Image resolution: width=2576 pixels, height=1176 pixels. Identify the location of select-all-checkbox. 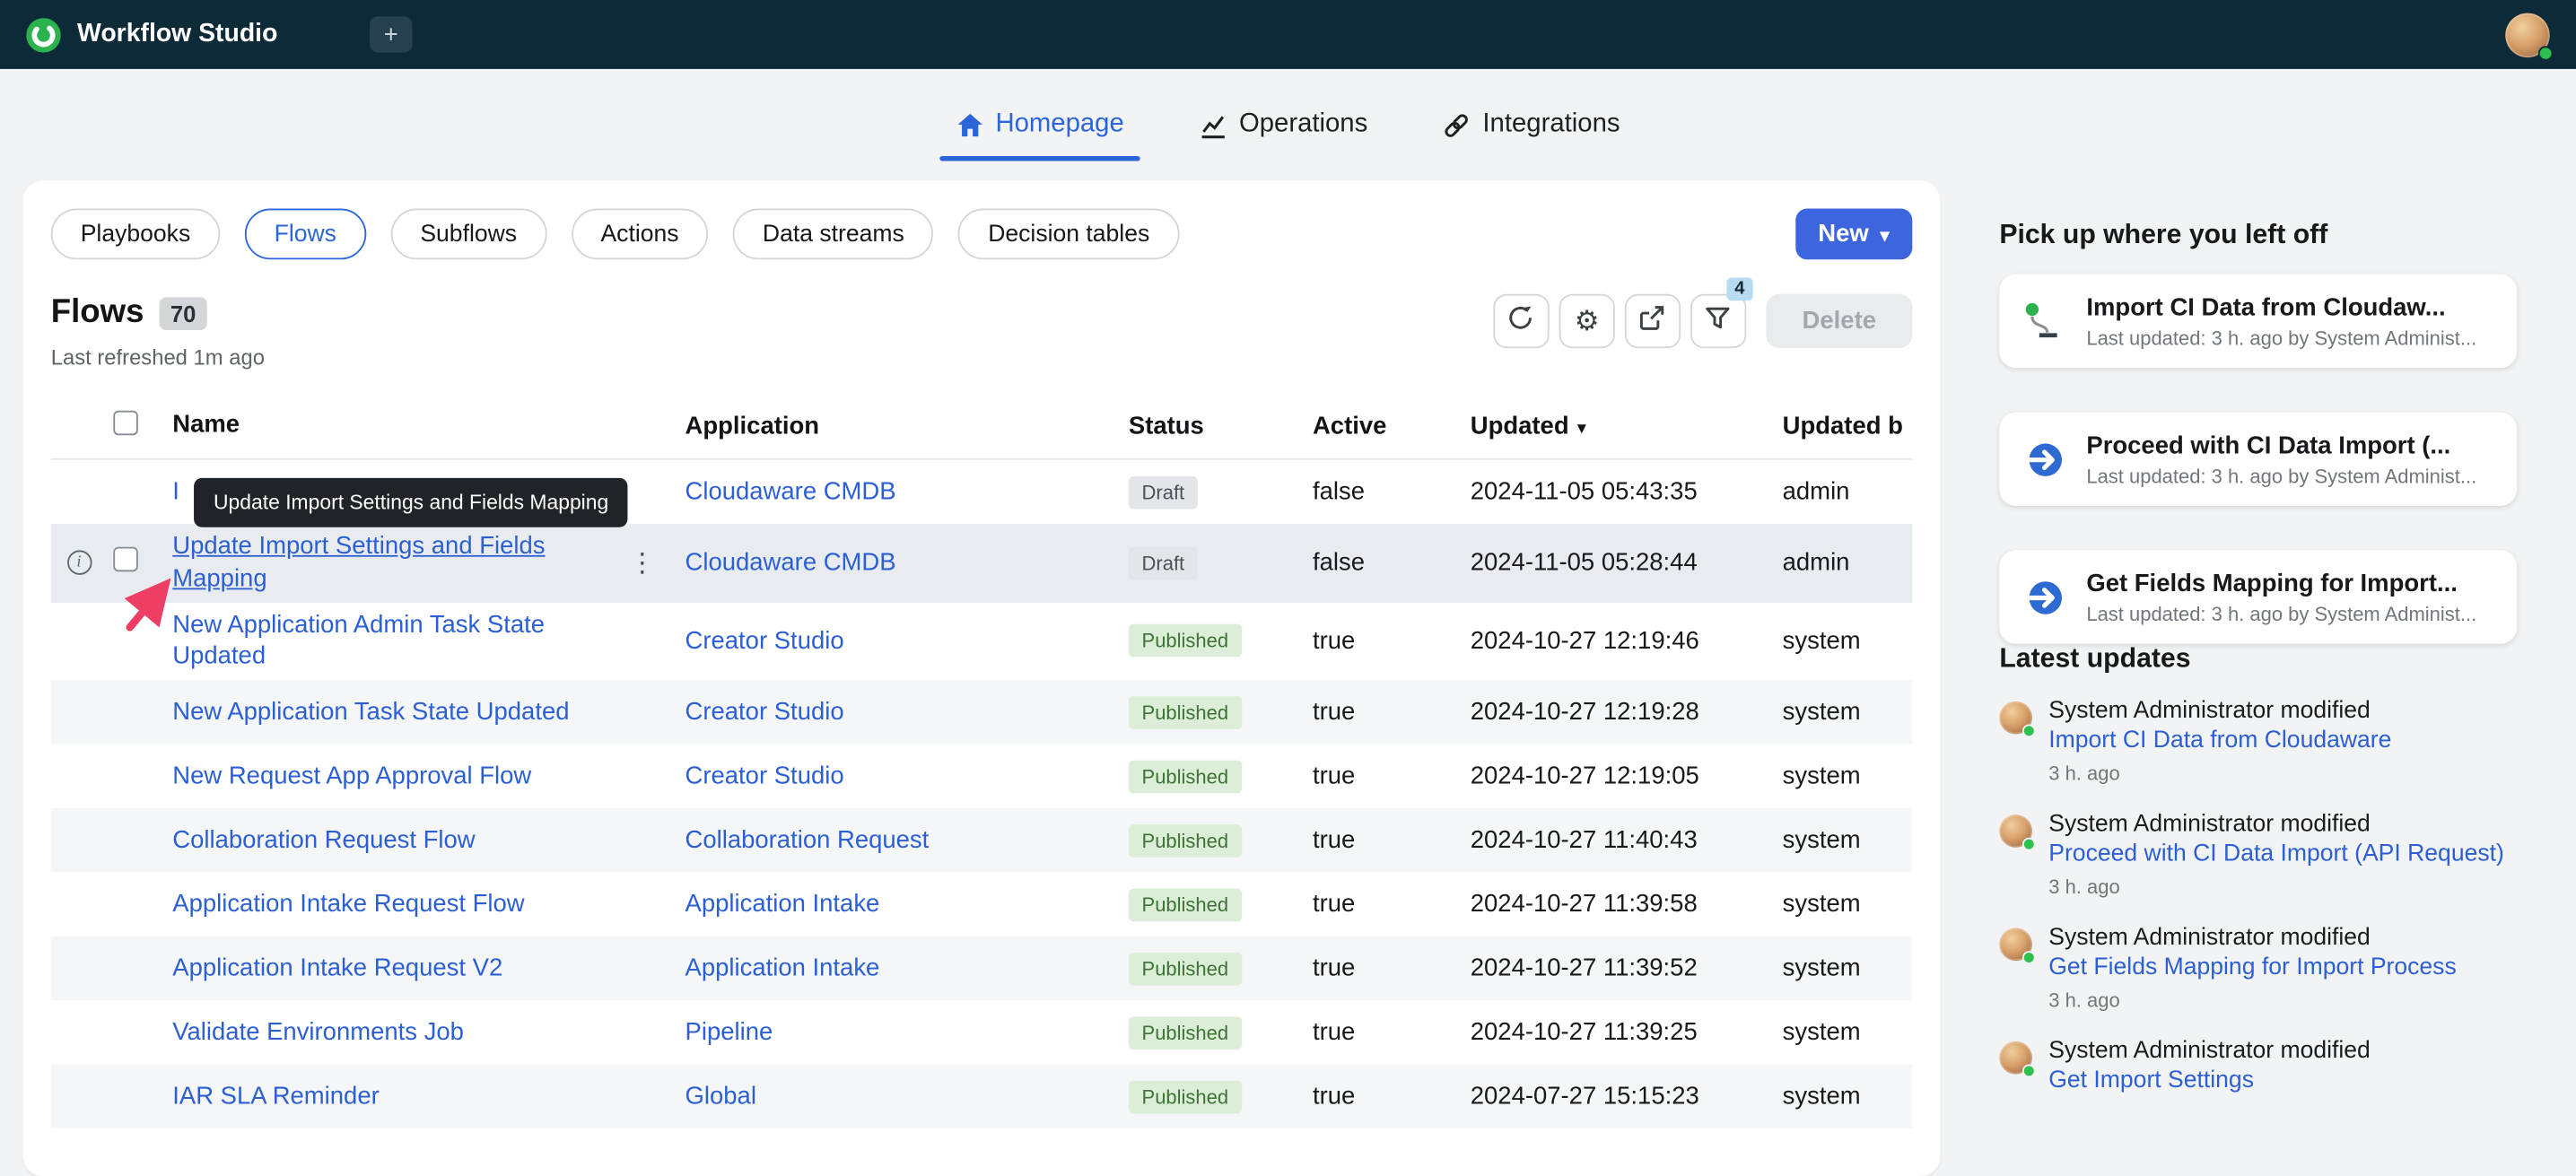
(125, 422).